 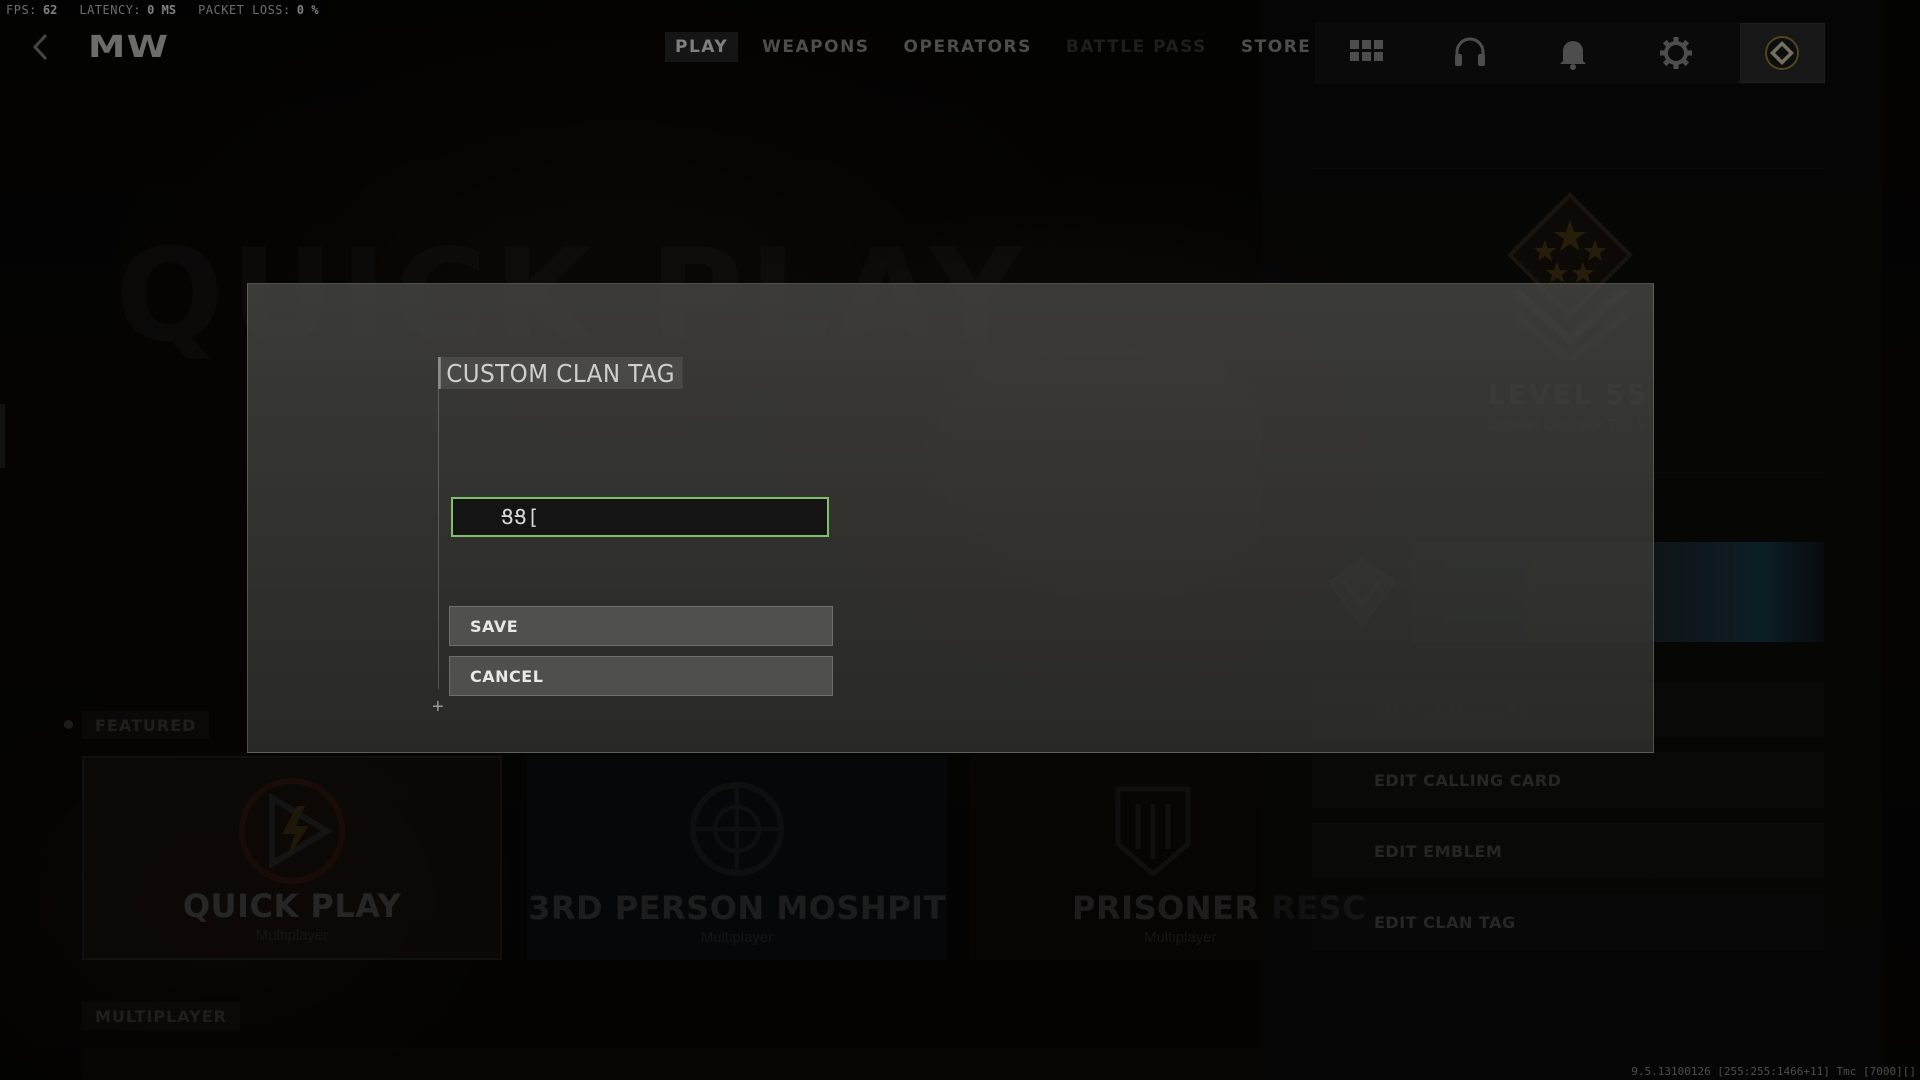 What do you see at coordinates (560, 373) in the screenshot?
I see `dialog-title: CUSTOM CLAN TAG` at bounding box center [560, 373].